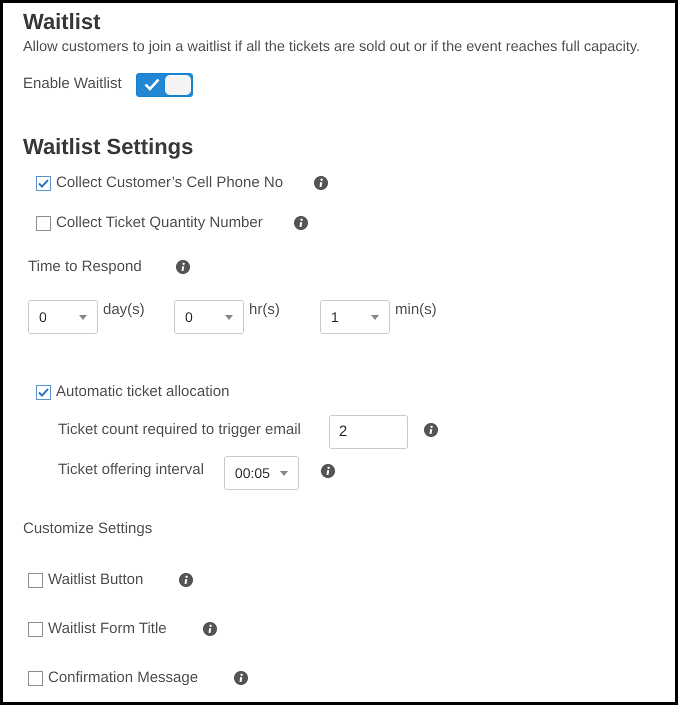 Image resolution: width=678 pixels, height=705 pixels. I want to click on section-heading: Waitlist Settings, so click(108, 147).